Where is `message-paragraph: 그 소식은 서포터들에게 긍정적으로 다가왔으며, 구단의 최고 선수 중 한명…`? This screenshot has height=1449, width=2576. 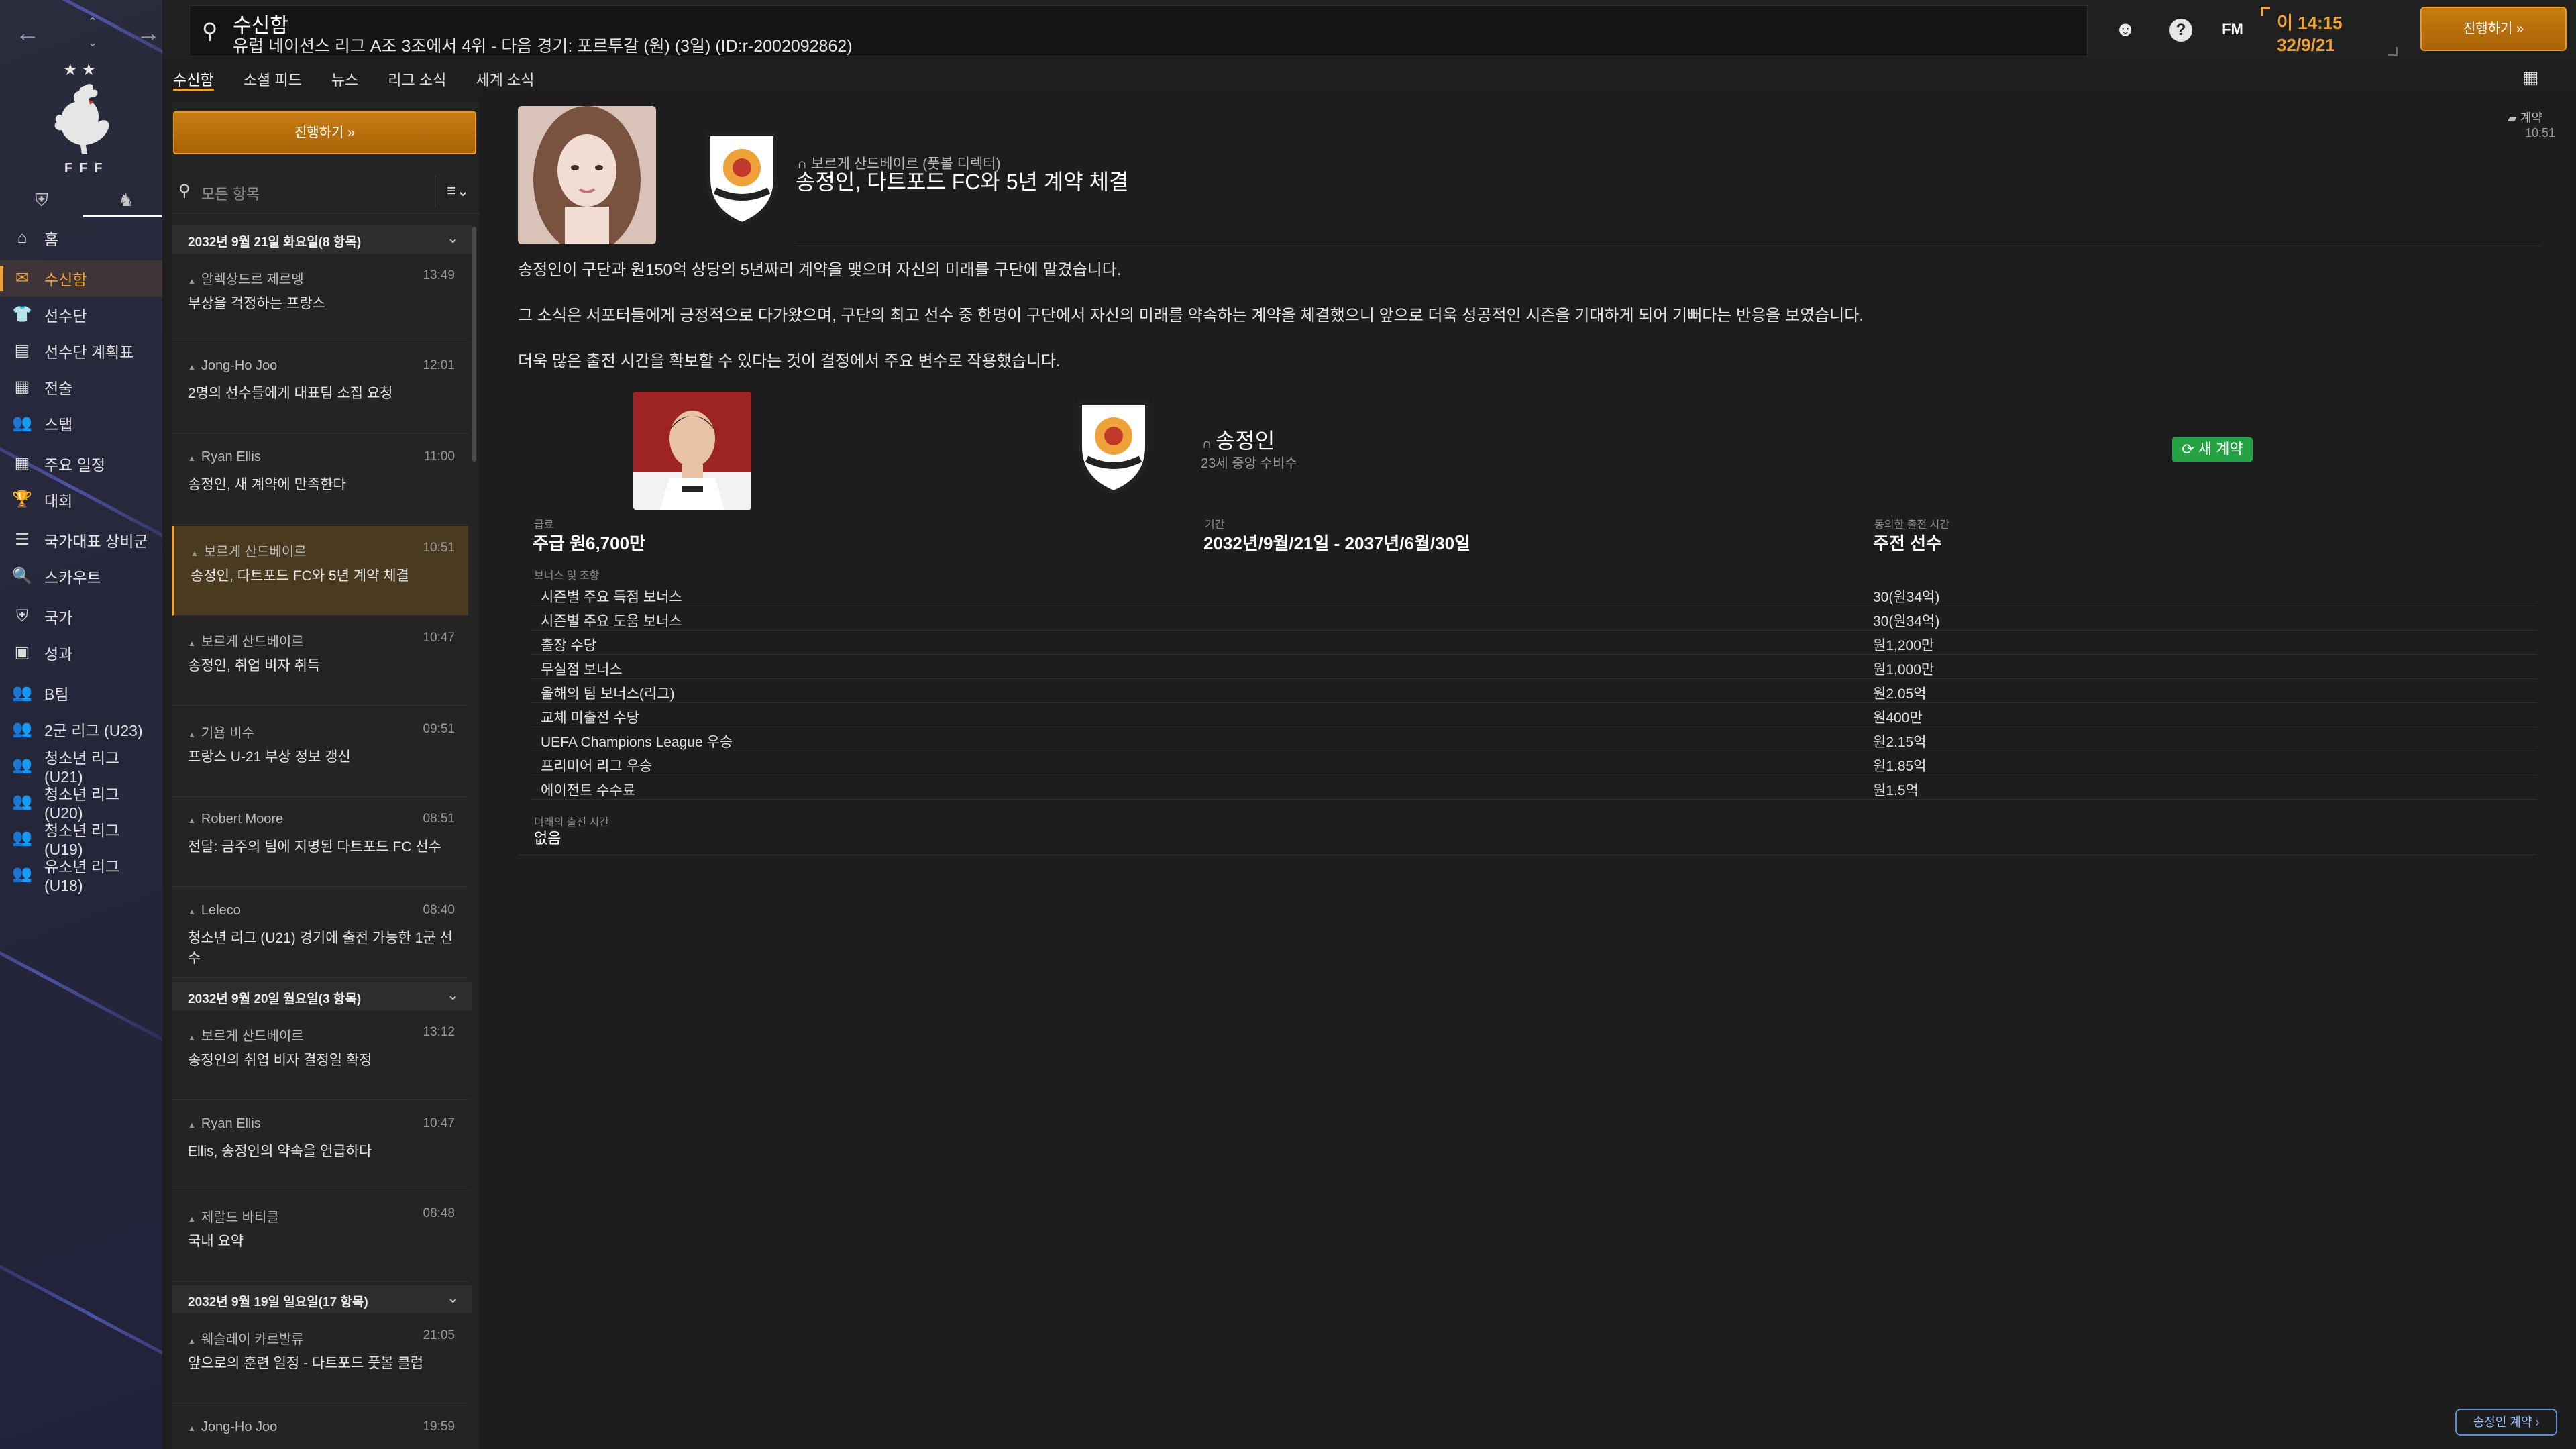
message-paragraph: 그 소식은 서포터들에게 긍정적으로 다가왔으며, 구단의 최고 선수 중 한명… is located at coordinates (1191, 316).